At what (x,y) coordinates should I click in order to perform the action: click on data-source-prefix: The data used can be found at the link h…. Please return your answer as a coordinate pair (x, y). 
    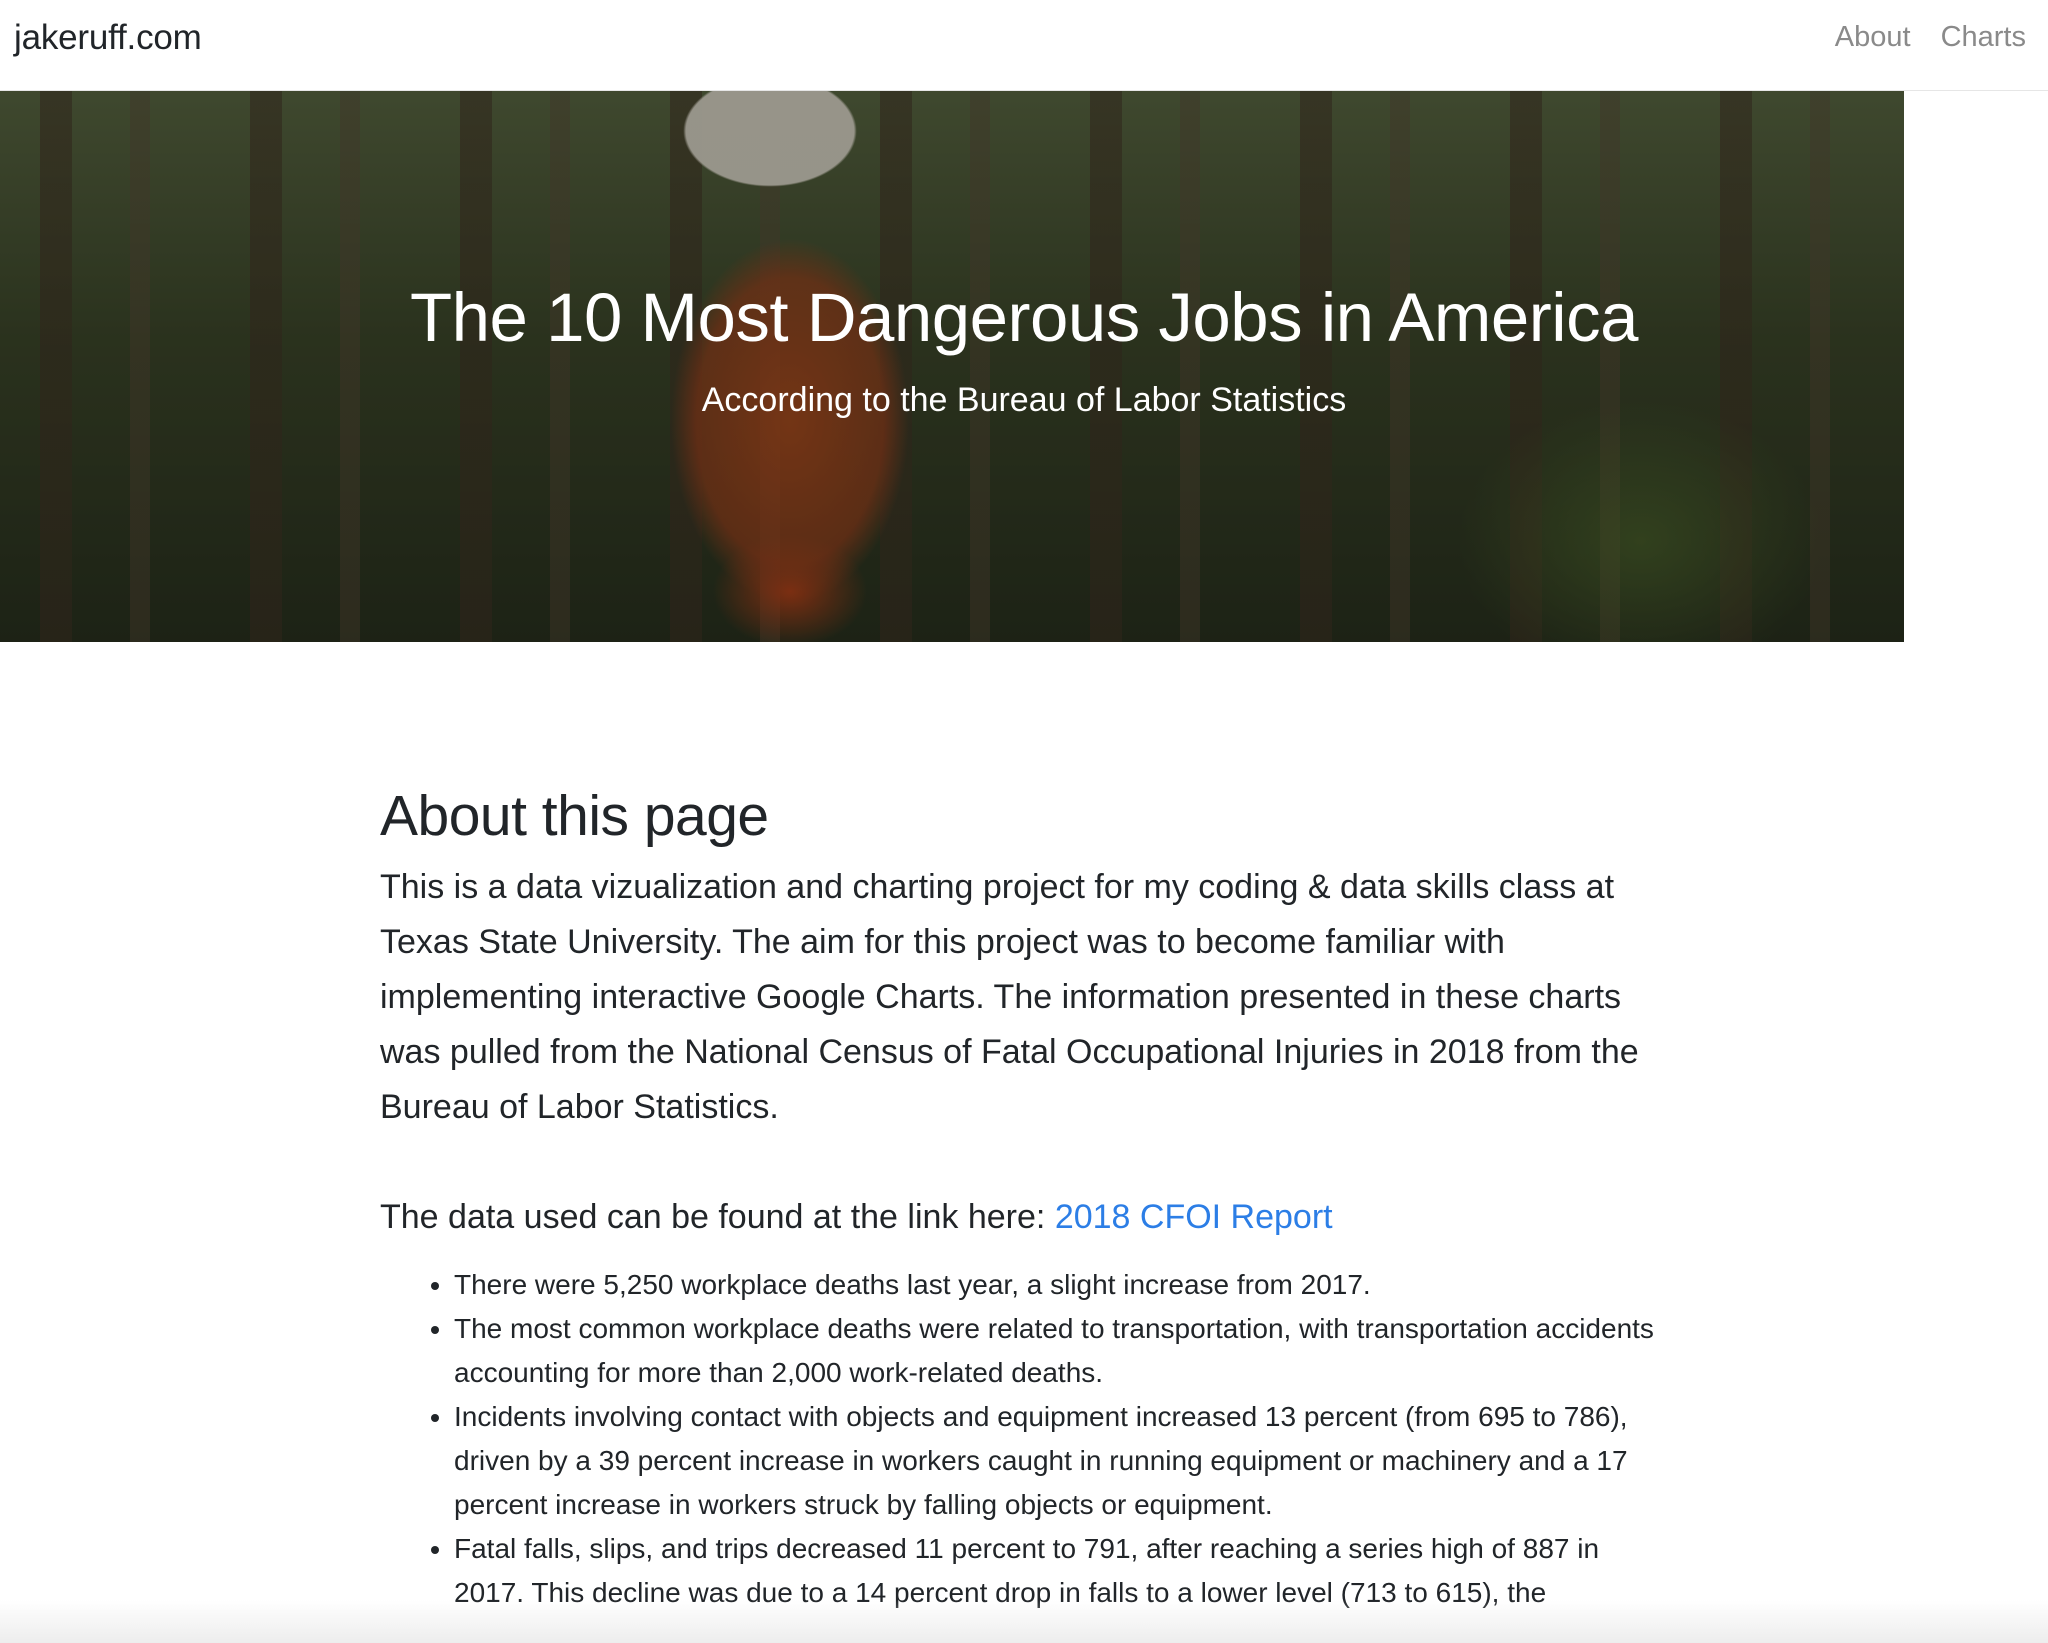
    Looking at the image, I should click on (717, 1217).